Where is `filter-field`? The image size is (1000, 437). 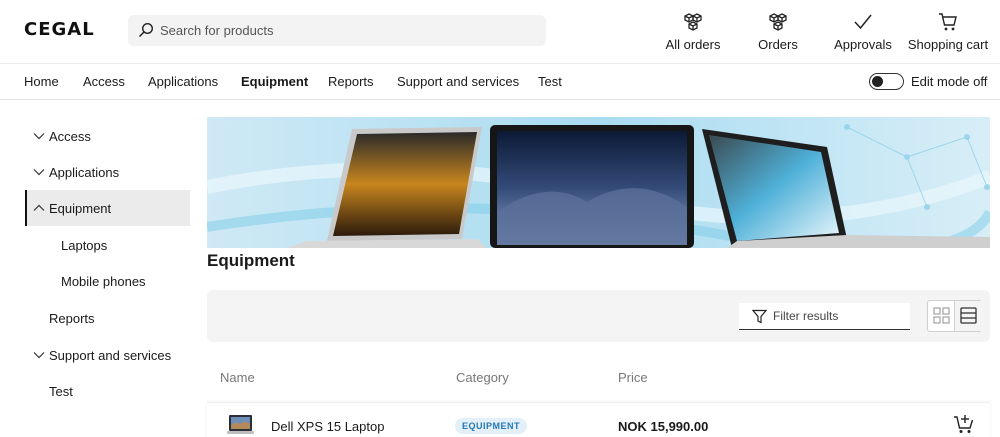 filter-field is located at coordinates (824, 316).